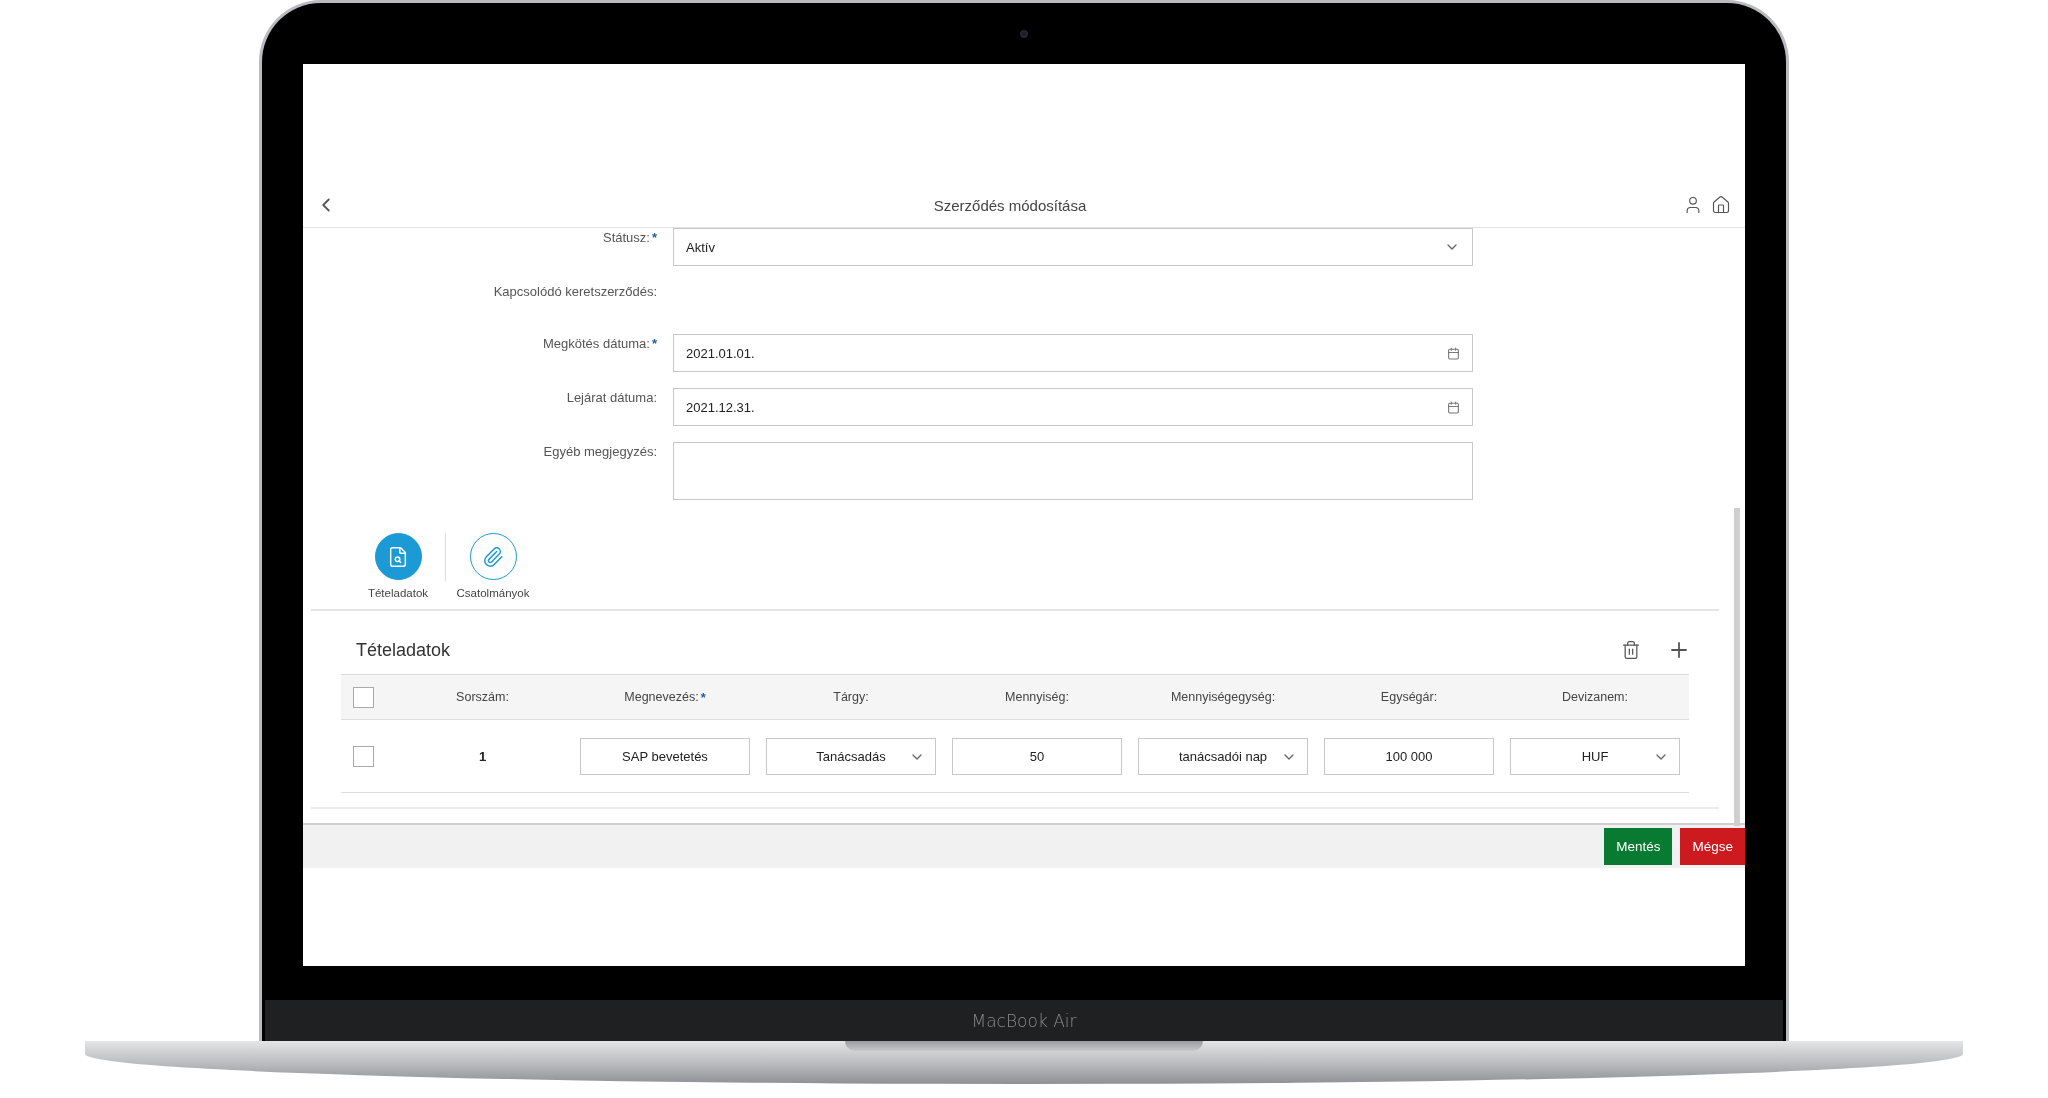 This screenshot has width=2048, height=1098. I want to click on section-tab: Csatolmányok, so click(493, 566).